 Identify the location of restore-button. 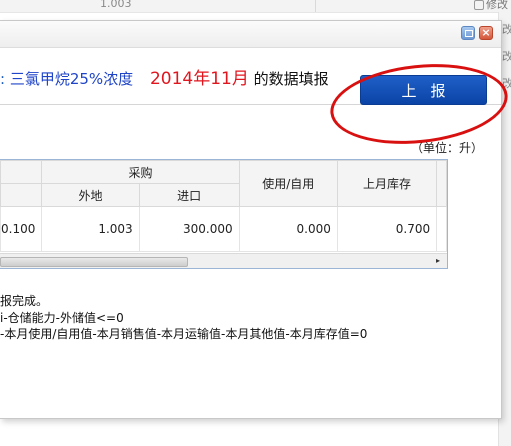
(468, 33).